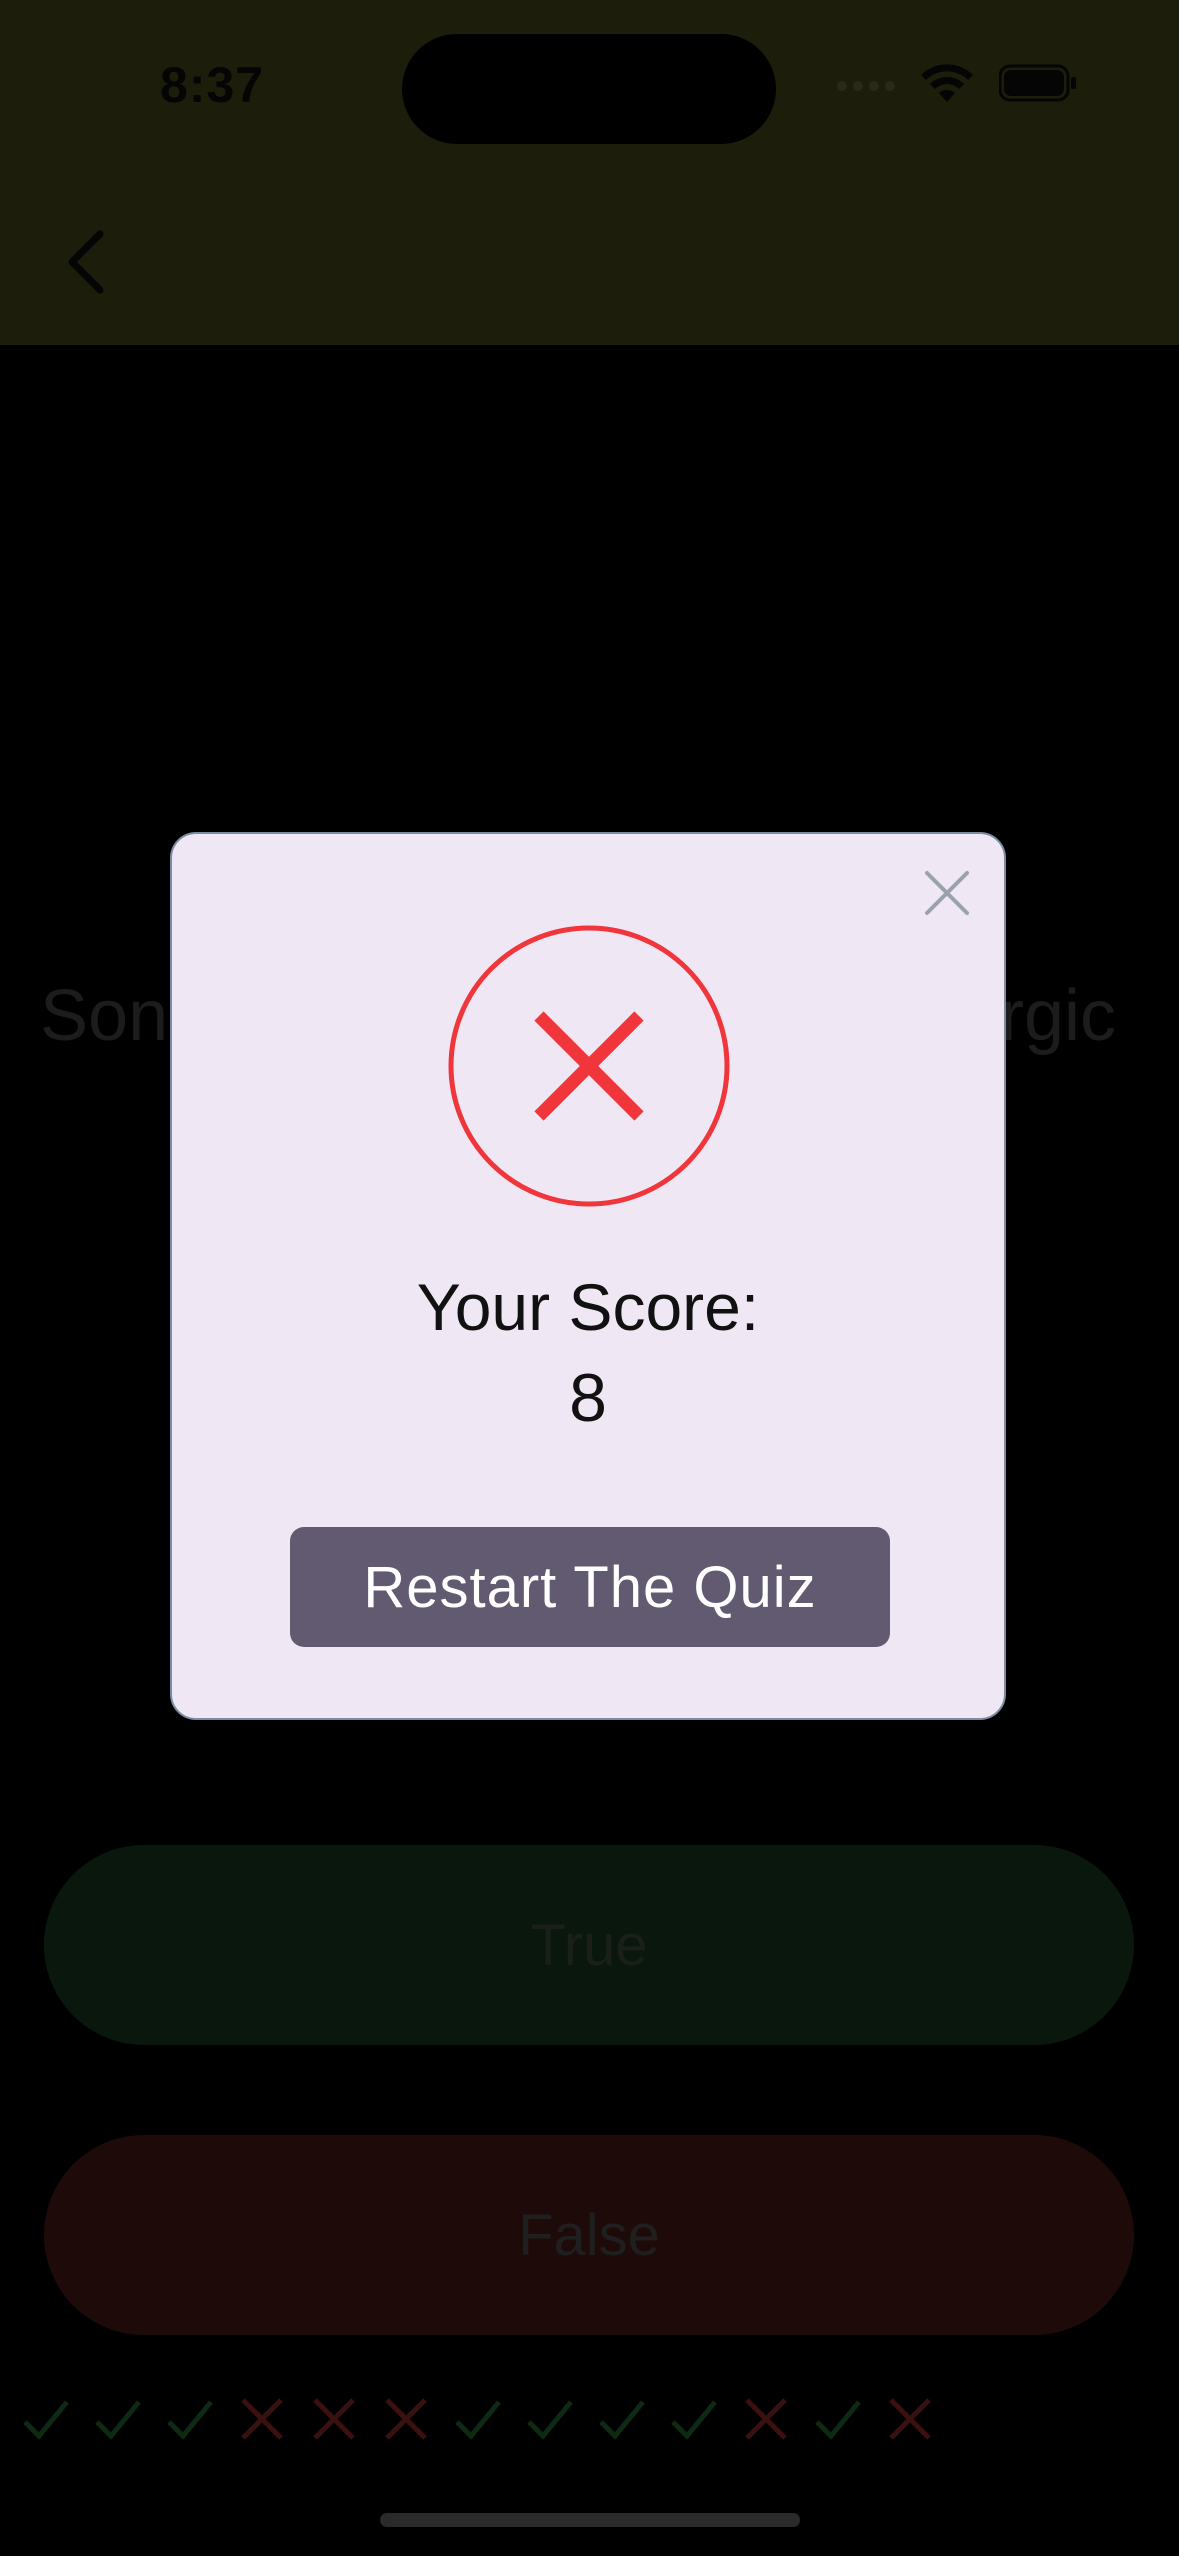  Describe the element at coordinates (589, 1066) in the screenshot. I see `x-circle-icon` at that location.